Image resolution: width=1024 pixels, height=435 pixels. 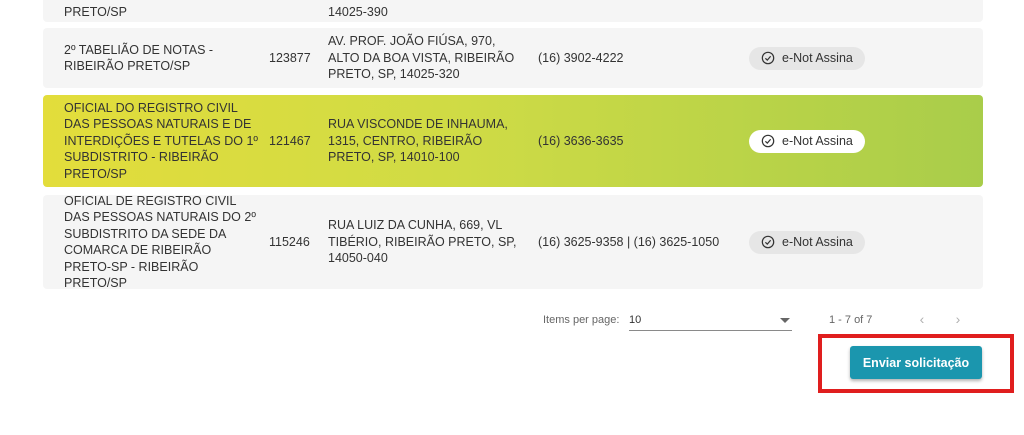 What do you see at coordinates (922, 319) in the screenshot?
I see `chevron-left-icon: ‹` at bounding box center [922, 319].